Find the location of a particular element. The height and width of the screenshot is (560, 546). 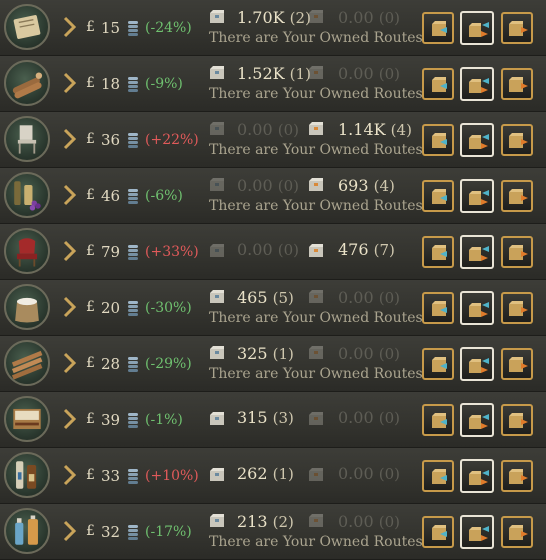

grain-sack-icon is located at coordinates (27, 307).